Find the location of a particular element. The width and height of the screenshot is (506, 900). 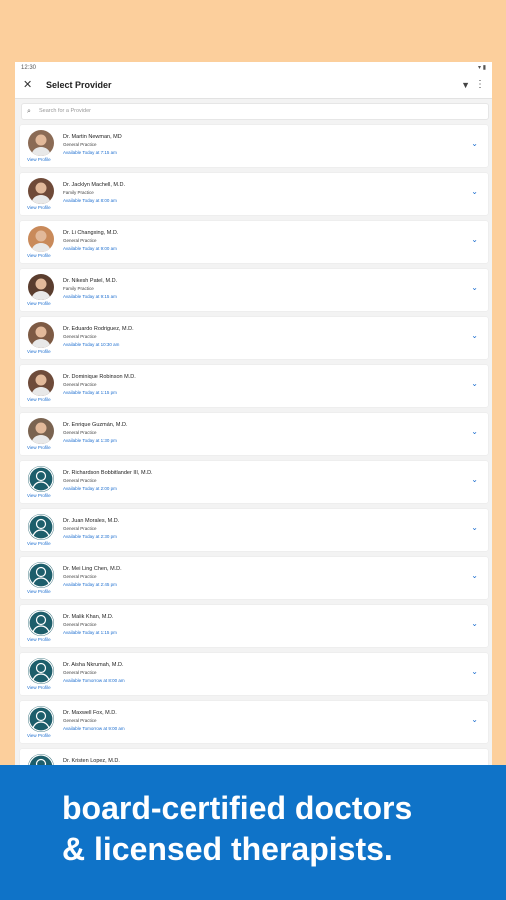

provider-availability: Available Today at 7:15 am is located at coordinates (90, 152).